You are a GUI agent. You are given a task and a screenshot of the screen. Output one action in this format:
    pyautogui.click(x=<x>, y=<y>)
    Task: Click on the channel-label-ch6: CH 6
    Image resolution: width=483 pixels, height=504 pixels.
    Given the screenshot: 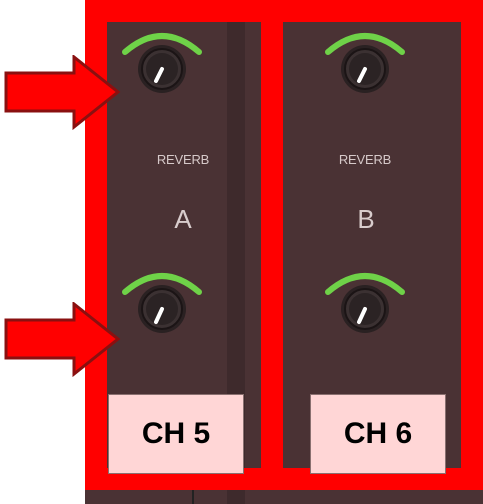 What is the action you would take?
    pyautogui.click(x=378, y=434)
    